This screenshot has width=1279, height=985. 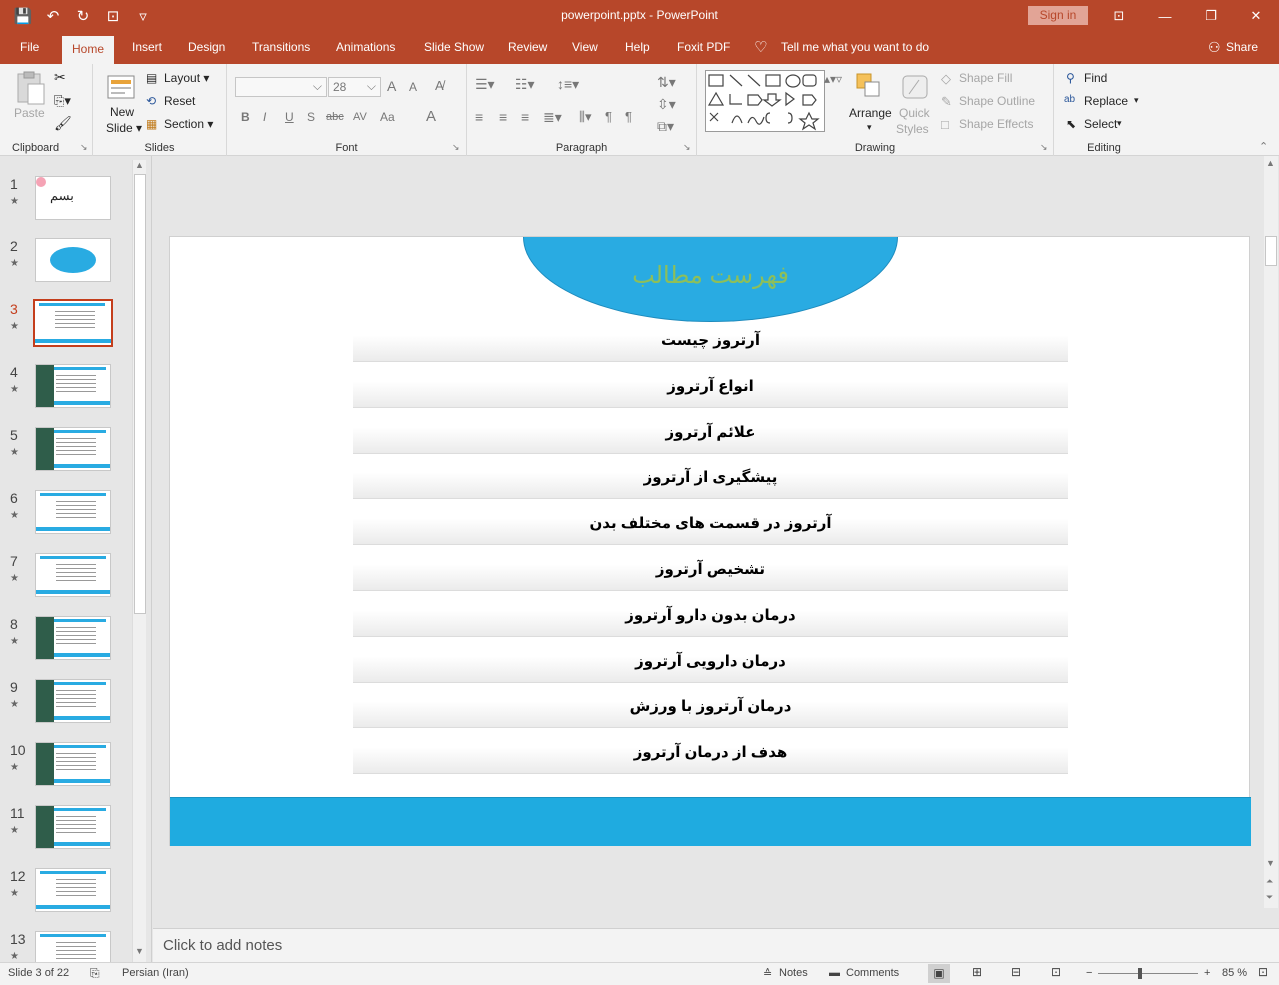 I want to click on align-right-icon: ≡, so click(x=525, y=117).